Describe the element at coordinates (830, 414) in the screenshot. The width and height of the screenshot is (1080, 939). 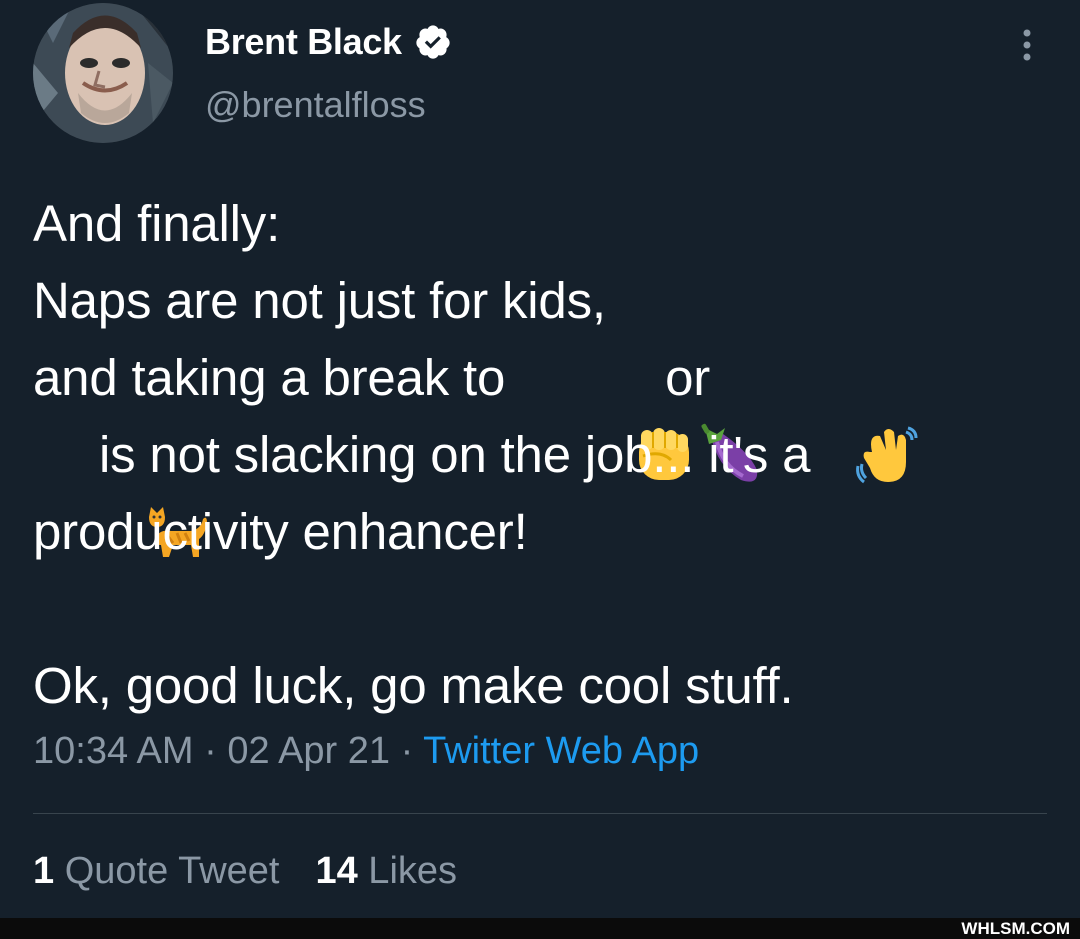
I see `waving-hand-emoji-icon` at that location.